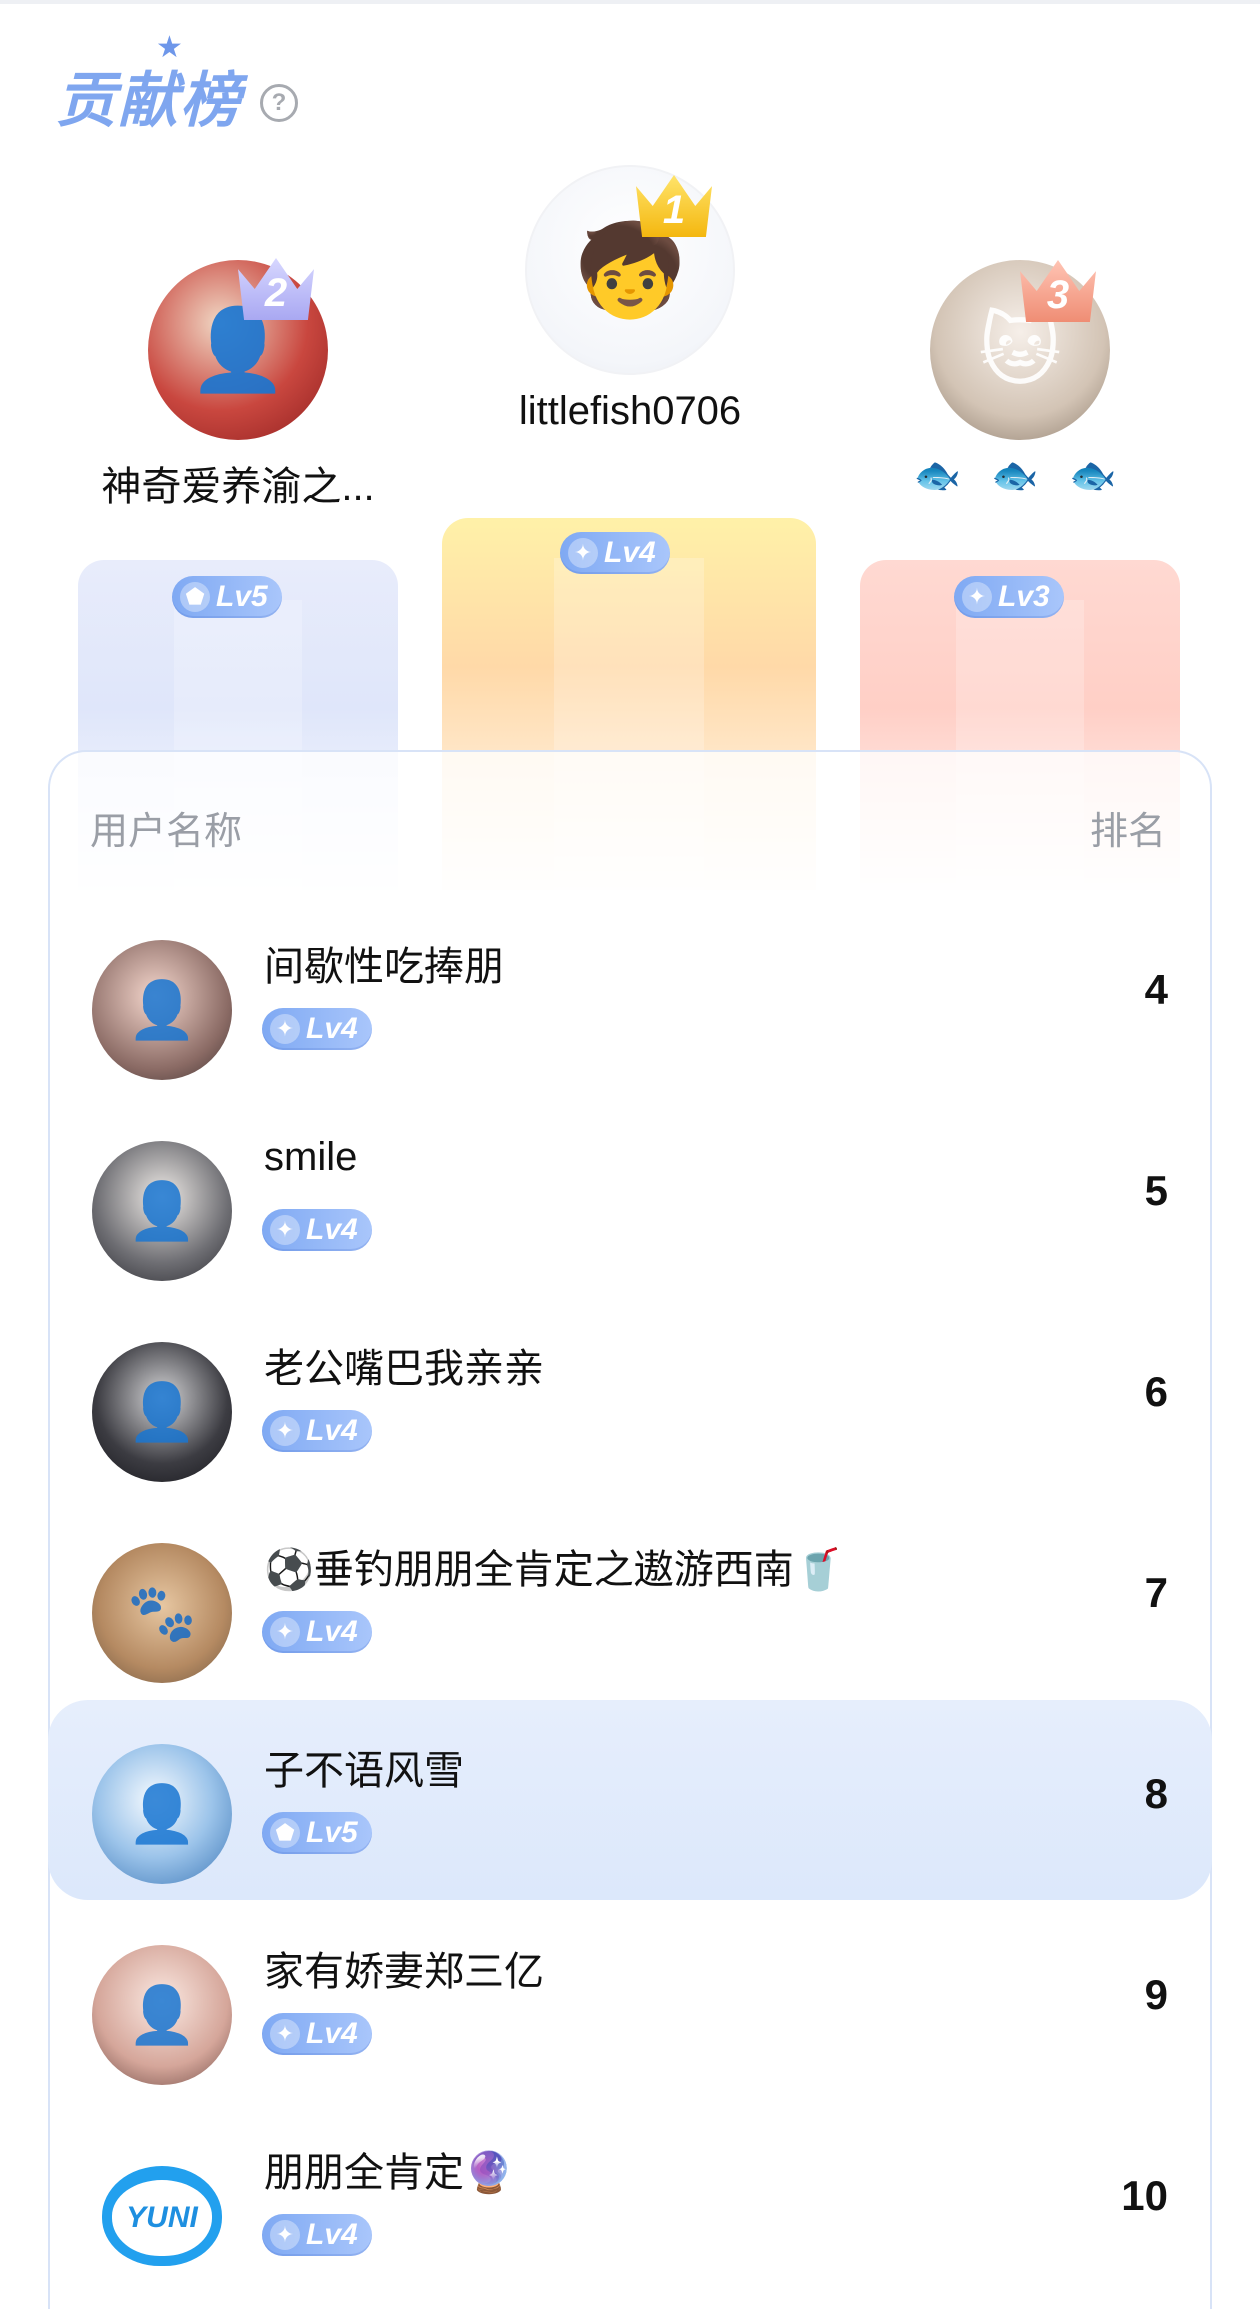  Describe the element at coordinates (166, 832) in the screenshot. I see `column-user-name: 用户名称` at that location.